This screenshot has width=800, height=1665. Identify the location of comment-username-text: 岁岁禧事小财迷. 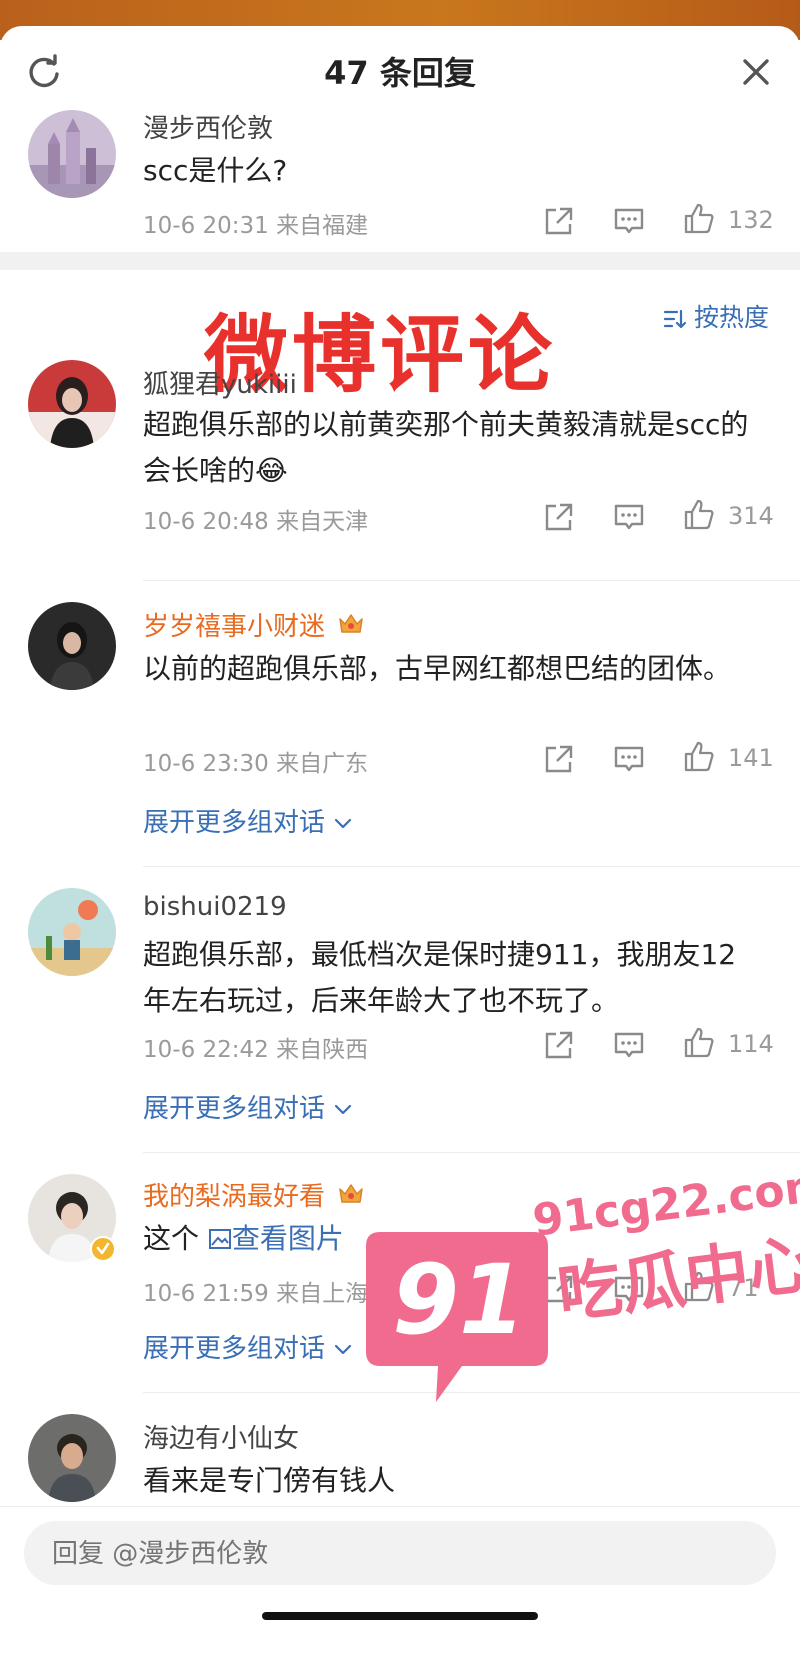
(234, 627).